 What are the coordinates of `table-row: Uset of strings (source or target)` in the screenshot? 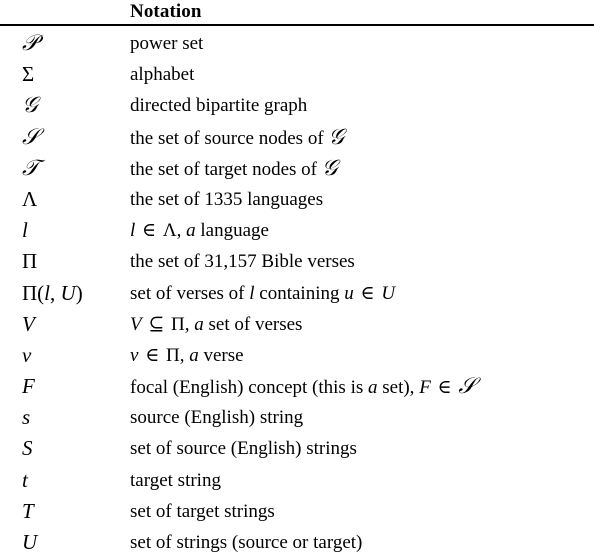 It's located at (297, 542).